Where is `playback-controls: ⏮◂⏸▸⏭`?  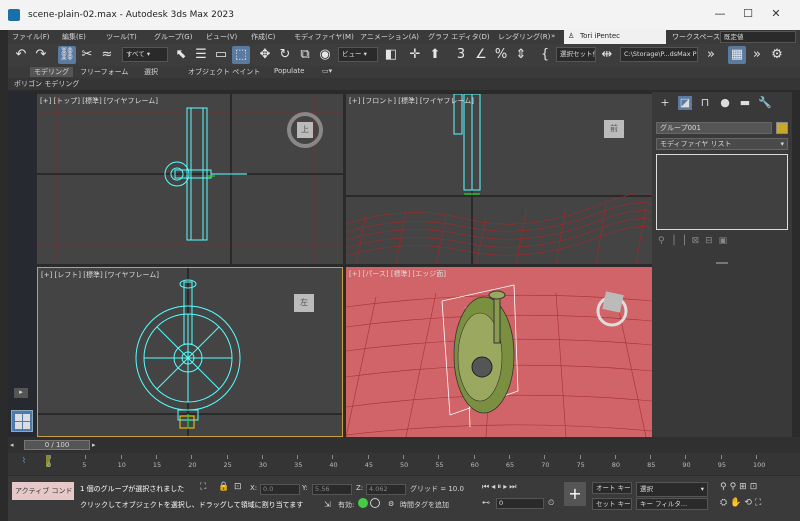
playback-controls: ⏮◂⏸▸⏭ is located at coordinates (500, 487).